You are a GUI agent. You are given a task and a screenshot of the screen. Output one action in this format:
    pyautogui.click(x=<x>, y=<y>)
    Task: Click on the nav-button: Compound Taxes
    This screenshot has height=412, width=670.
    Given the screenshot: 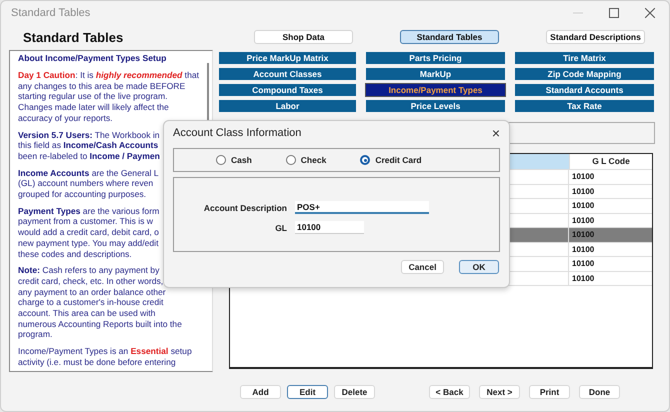 What is the action you would take?
    pyautogui.click(x=287, y=90)
    